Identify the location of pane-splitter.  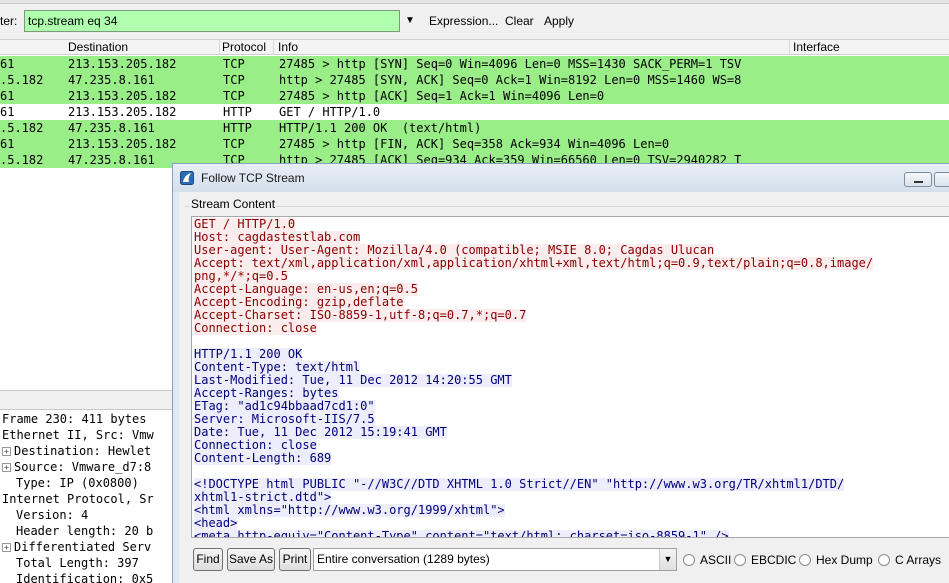
(86, 400).